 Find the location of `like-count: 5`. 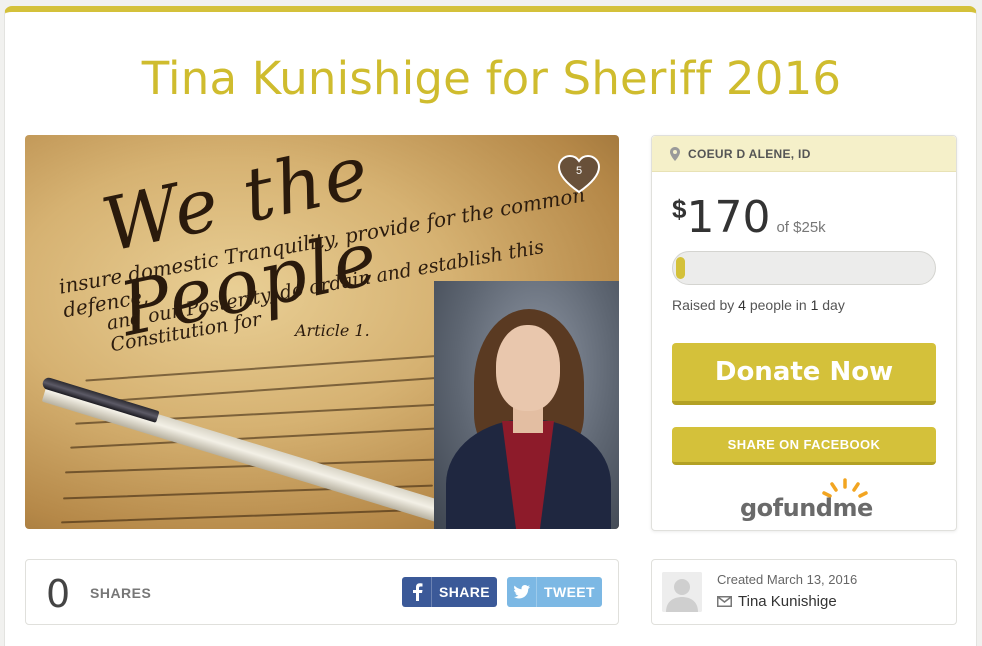

like-count: 5 is located at coordinates (579, 171).